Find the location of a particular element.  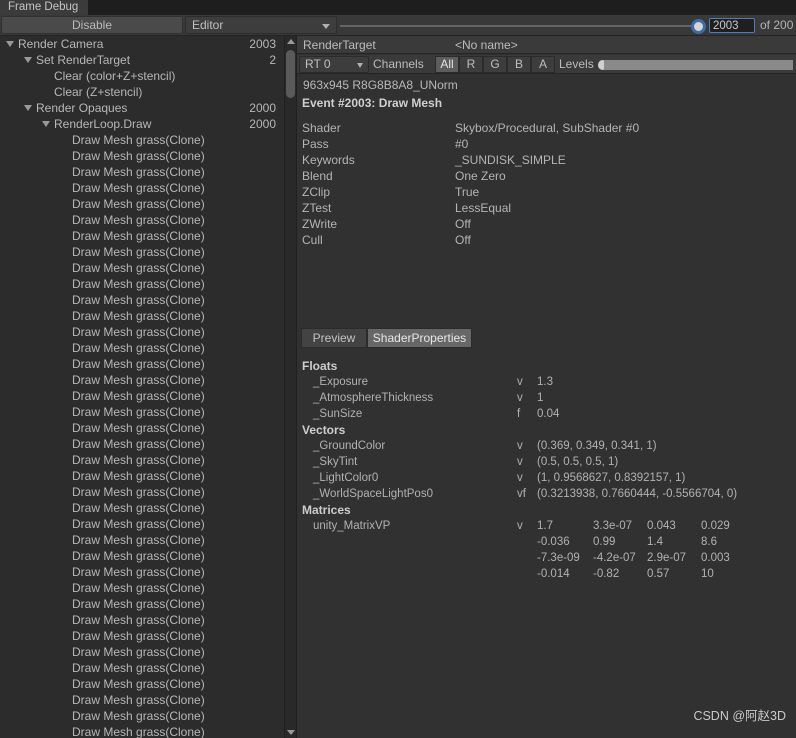

levels-slider-track is located at coordinates (698, 65).